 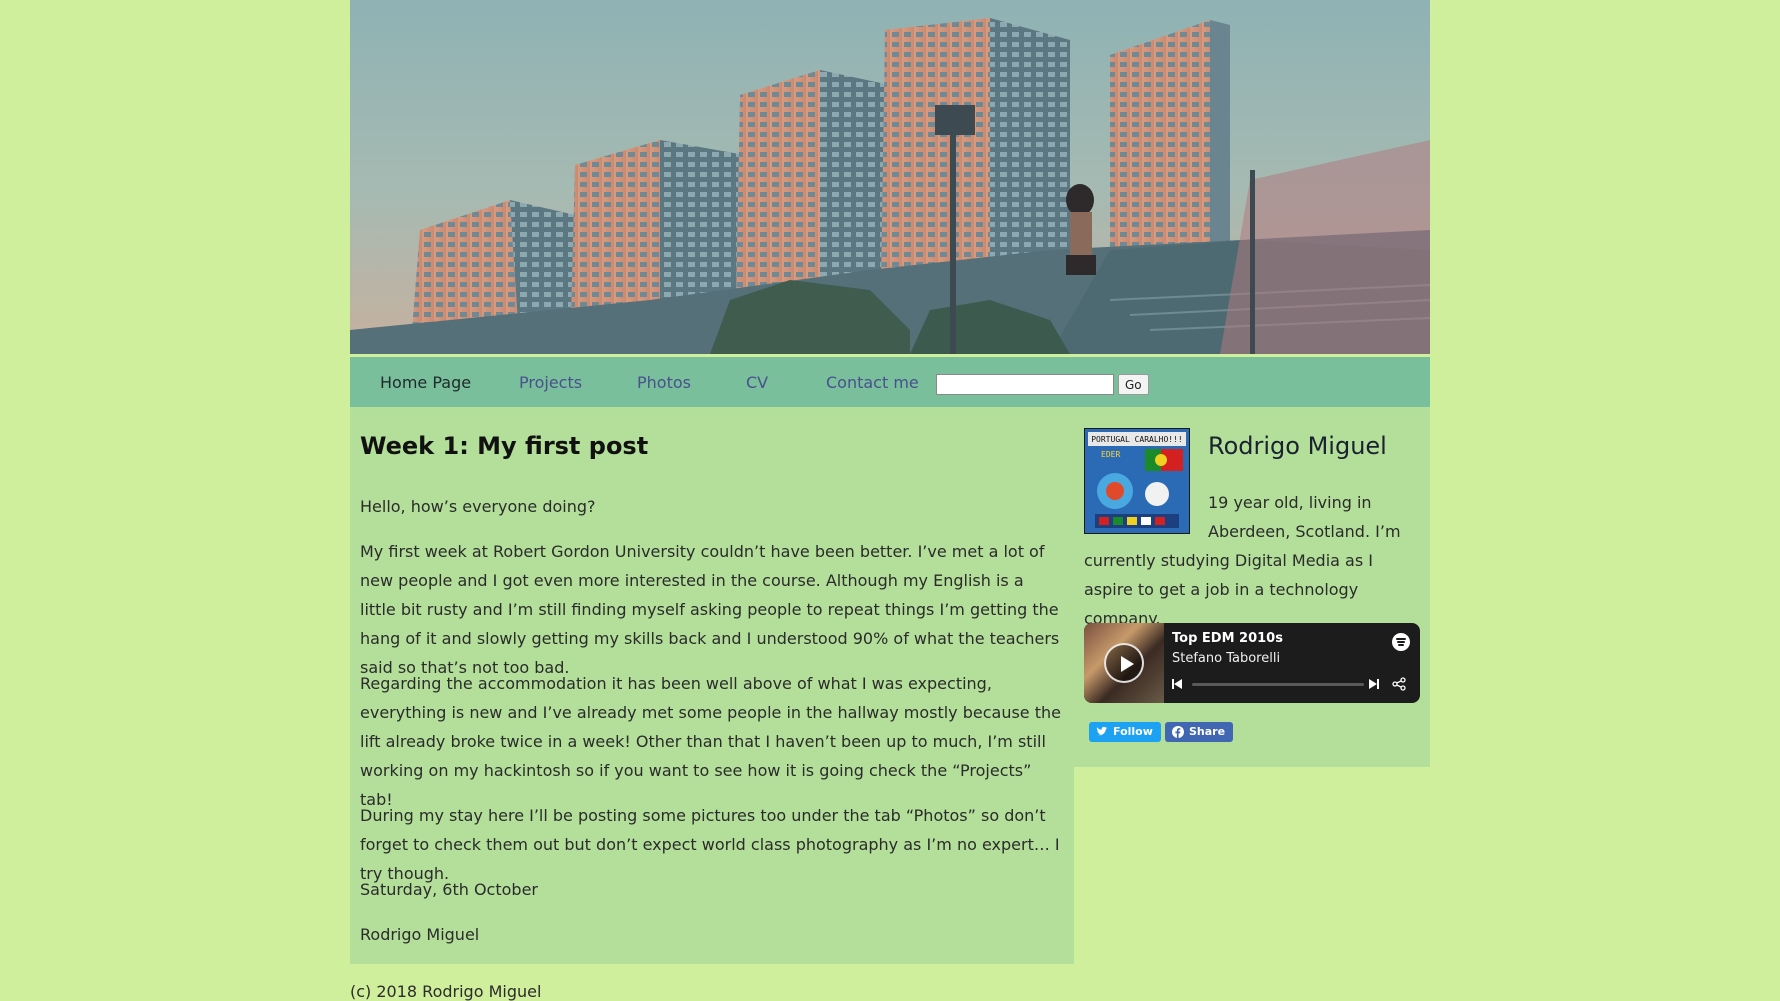 I want to click on avatar-subcaption: EDER, so click(x=1110, y=454).